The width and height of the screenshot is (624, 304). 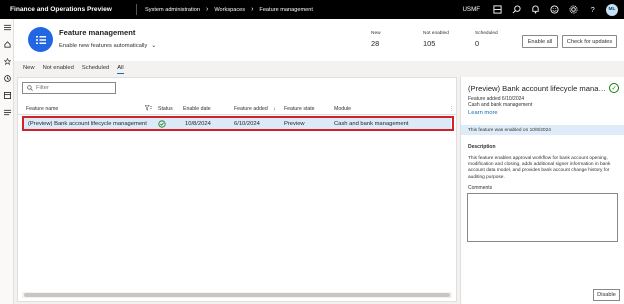 What do you see at coordinates (7, 27) in the screenshot?
I see `hamburger-menu-icon` at bounding box center [7, 27].